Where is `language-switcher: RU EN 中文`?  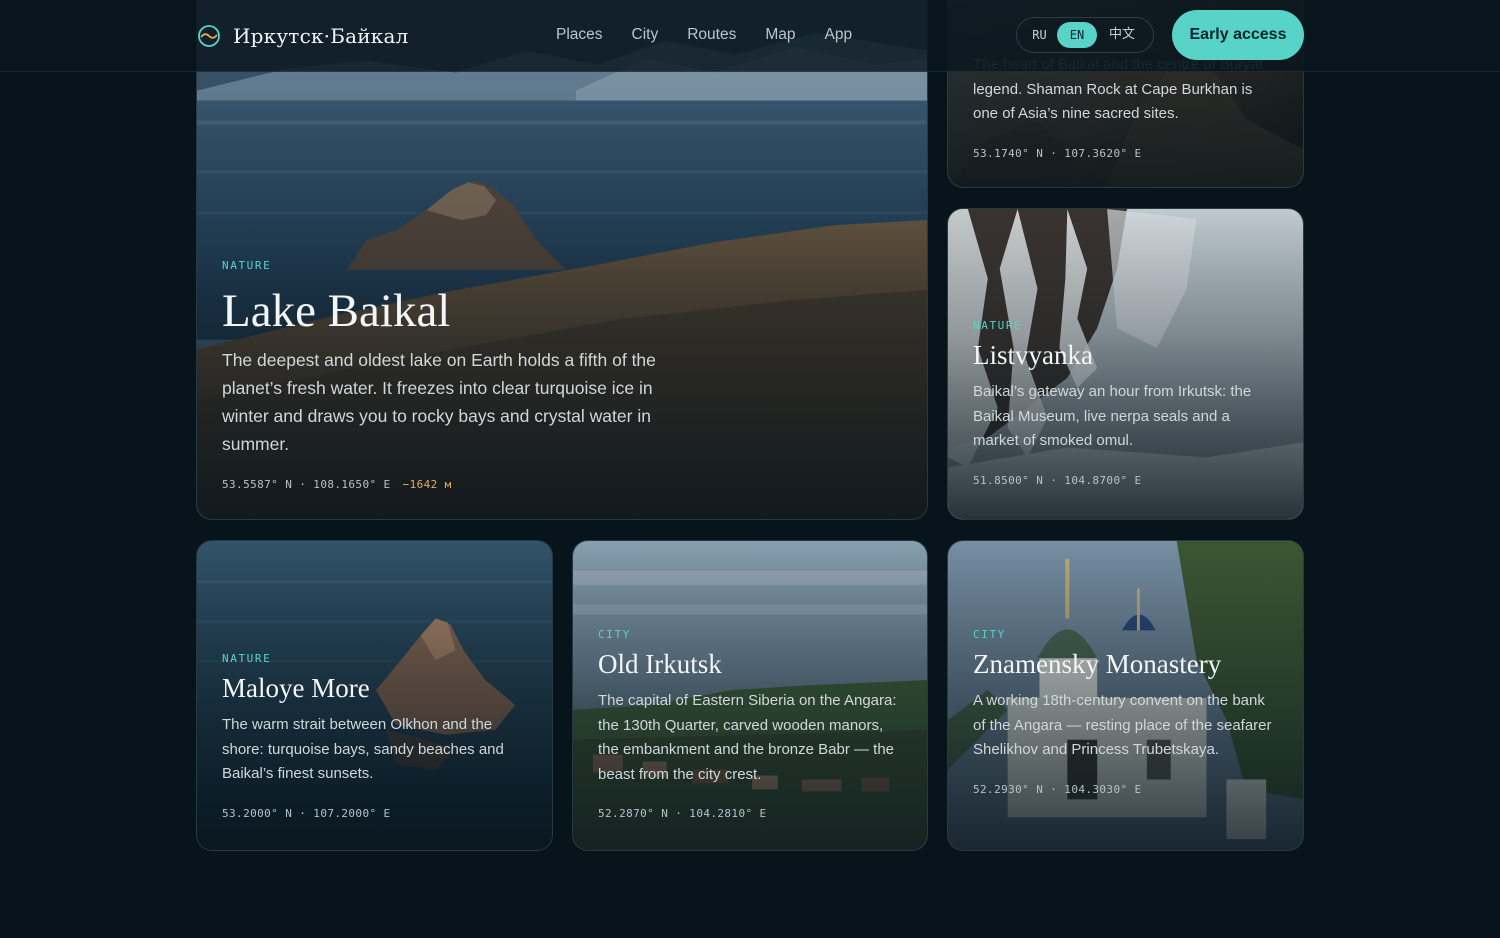
language-switcher: RU EN 中文 is located at coordinates (1085, 35).